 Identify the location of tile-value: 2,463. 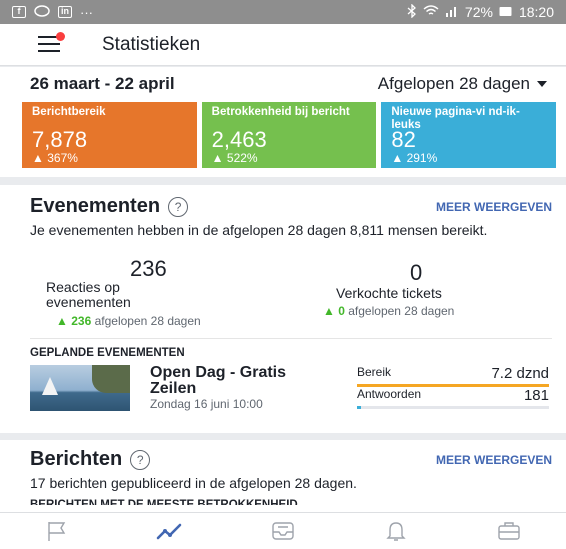
(239, 139).